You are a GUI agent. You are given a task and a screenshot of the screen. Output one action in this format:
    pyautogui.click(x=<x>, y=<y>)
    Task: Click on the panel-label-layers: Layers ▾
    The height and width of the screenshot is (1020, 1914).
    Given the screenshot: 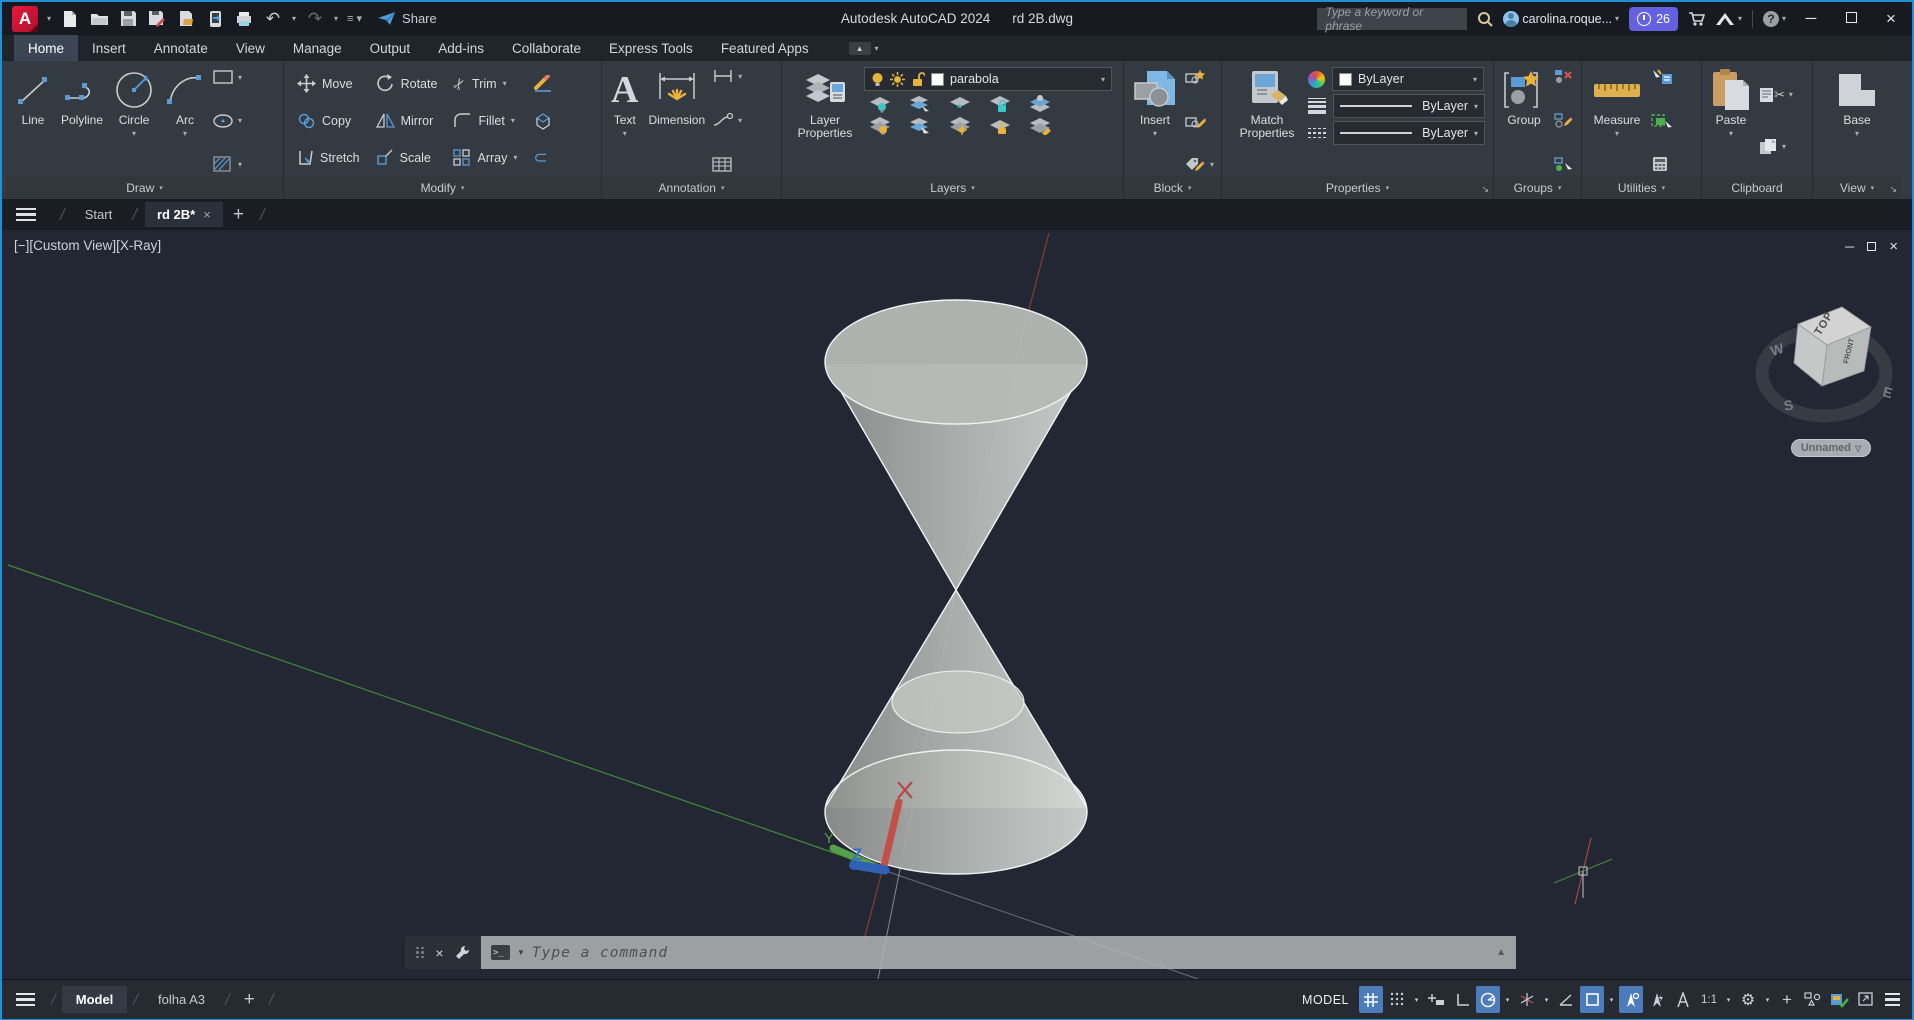 What is the action you would take?
    pyautogui.click(x=952, y=187)
    